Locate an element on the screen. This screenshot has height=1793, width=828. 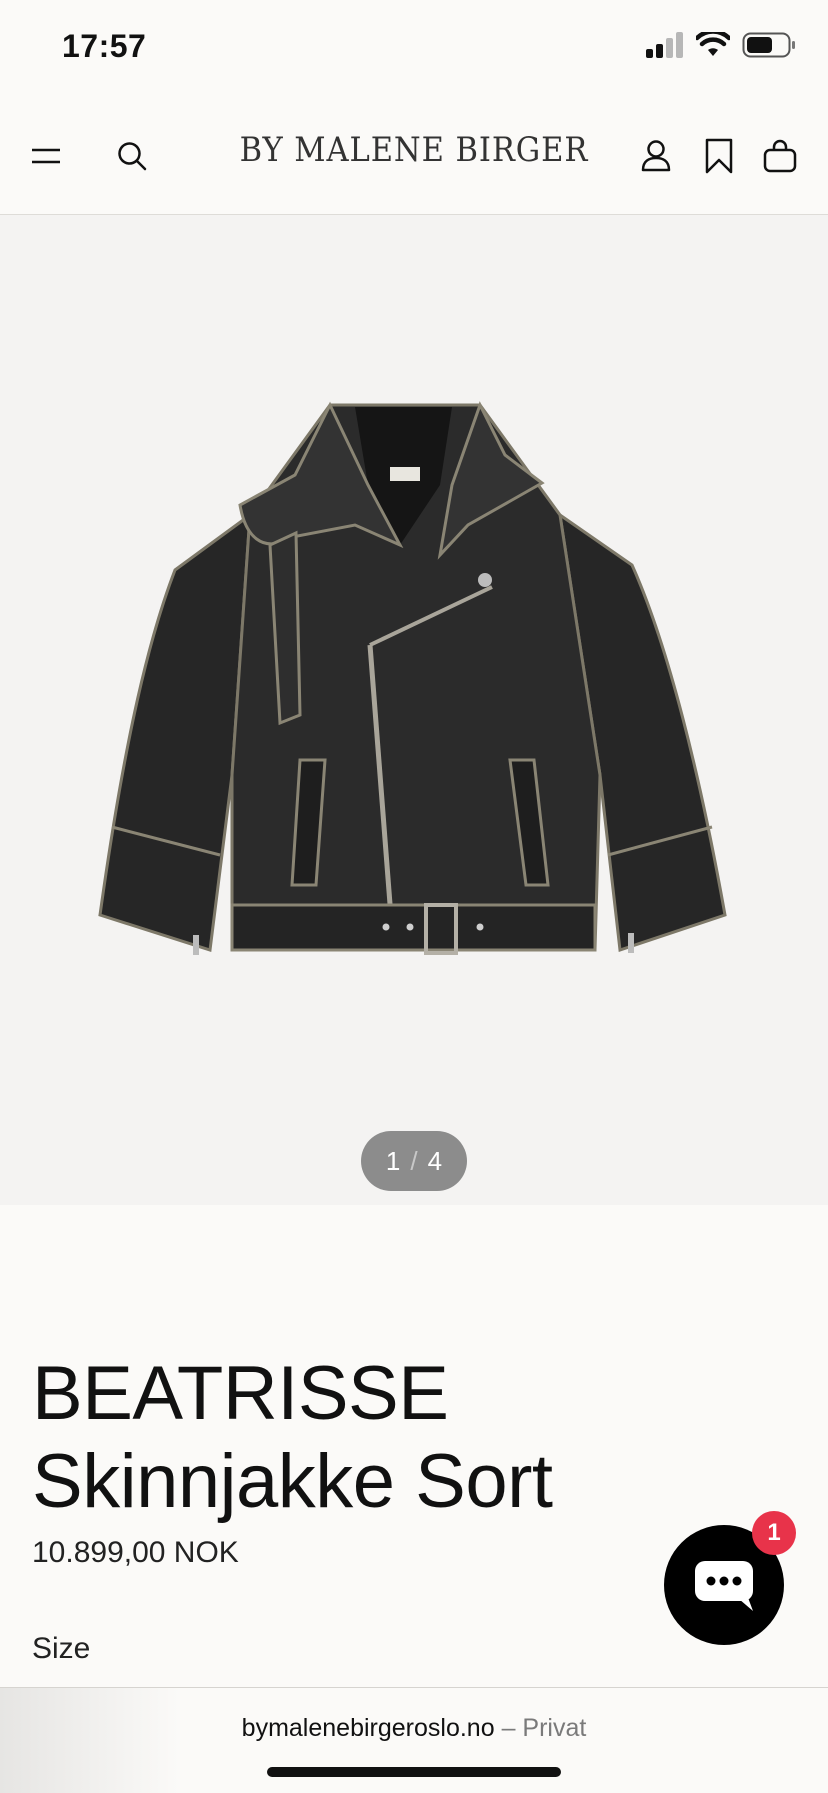
wishlist-icon is located at coordinates (719, 156).